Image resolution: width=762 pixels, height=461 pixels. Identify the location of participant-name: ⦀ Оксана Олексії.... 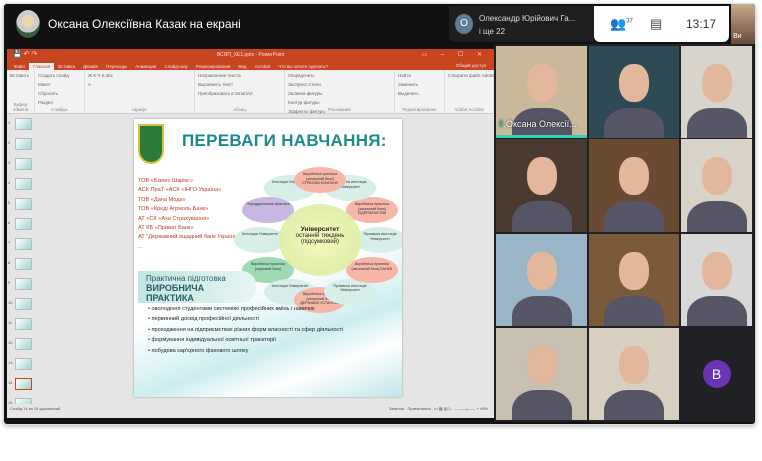
(538, 124).